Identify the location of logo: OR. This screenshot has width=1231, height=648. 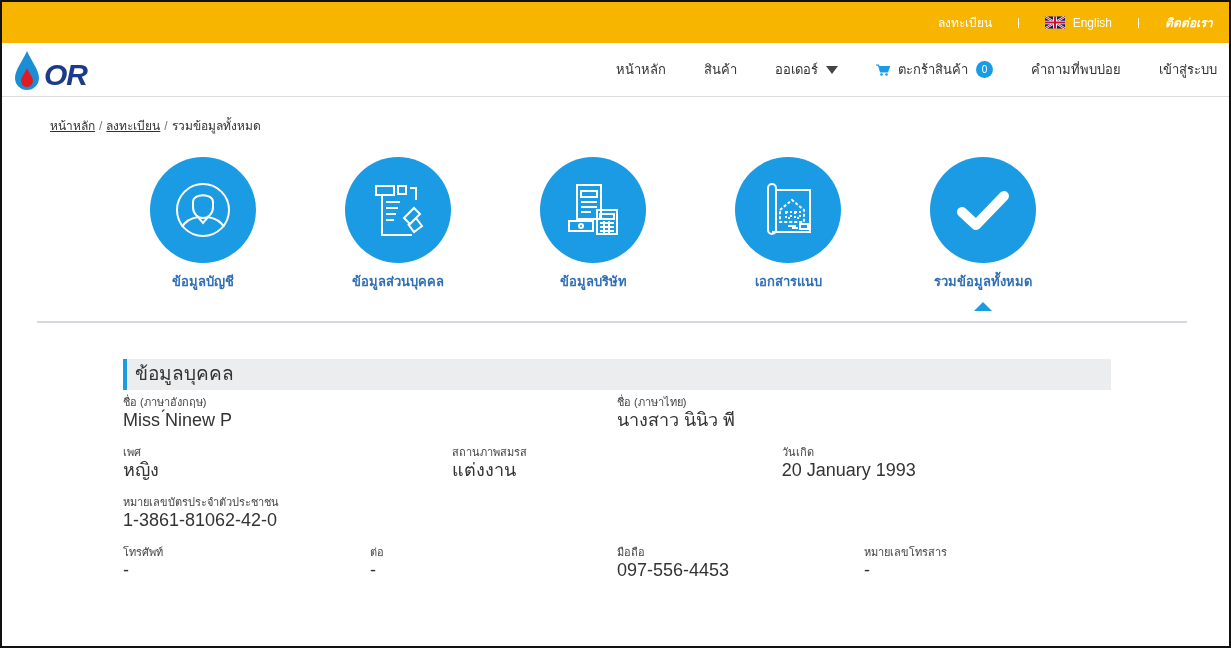
(50, 69).